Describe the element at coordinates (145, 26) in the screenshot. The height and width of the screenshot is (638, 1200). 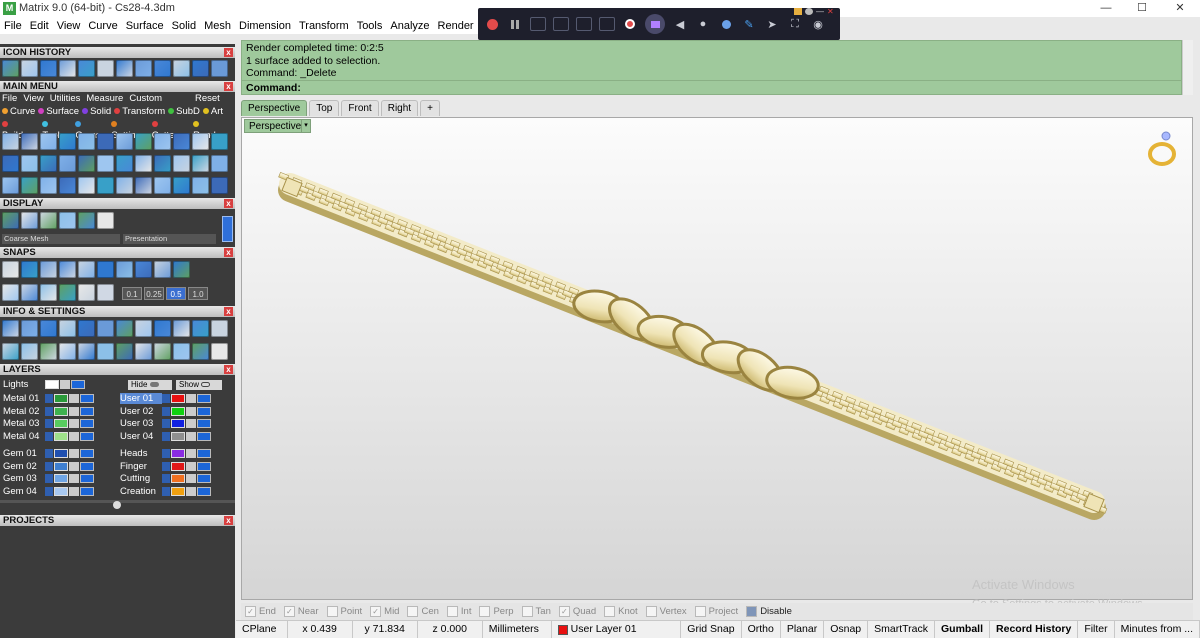
I see `menu-surface: Surface` at that location.